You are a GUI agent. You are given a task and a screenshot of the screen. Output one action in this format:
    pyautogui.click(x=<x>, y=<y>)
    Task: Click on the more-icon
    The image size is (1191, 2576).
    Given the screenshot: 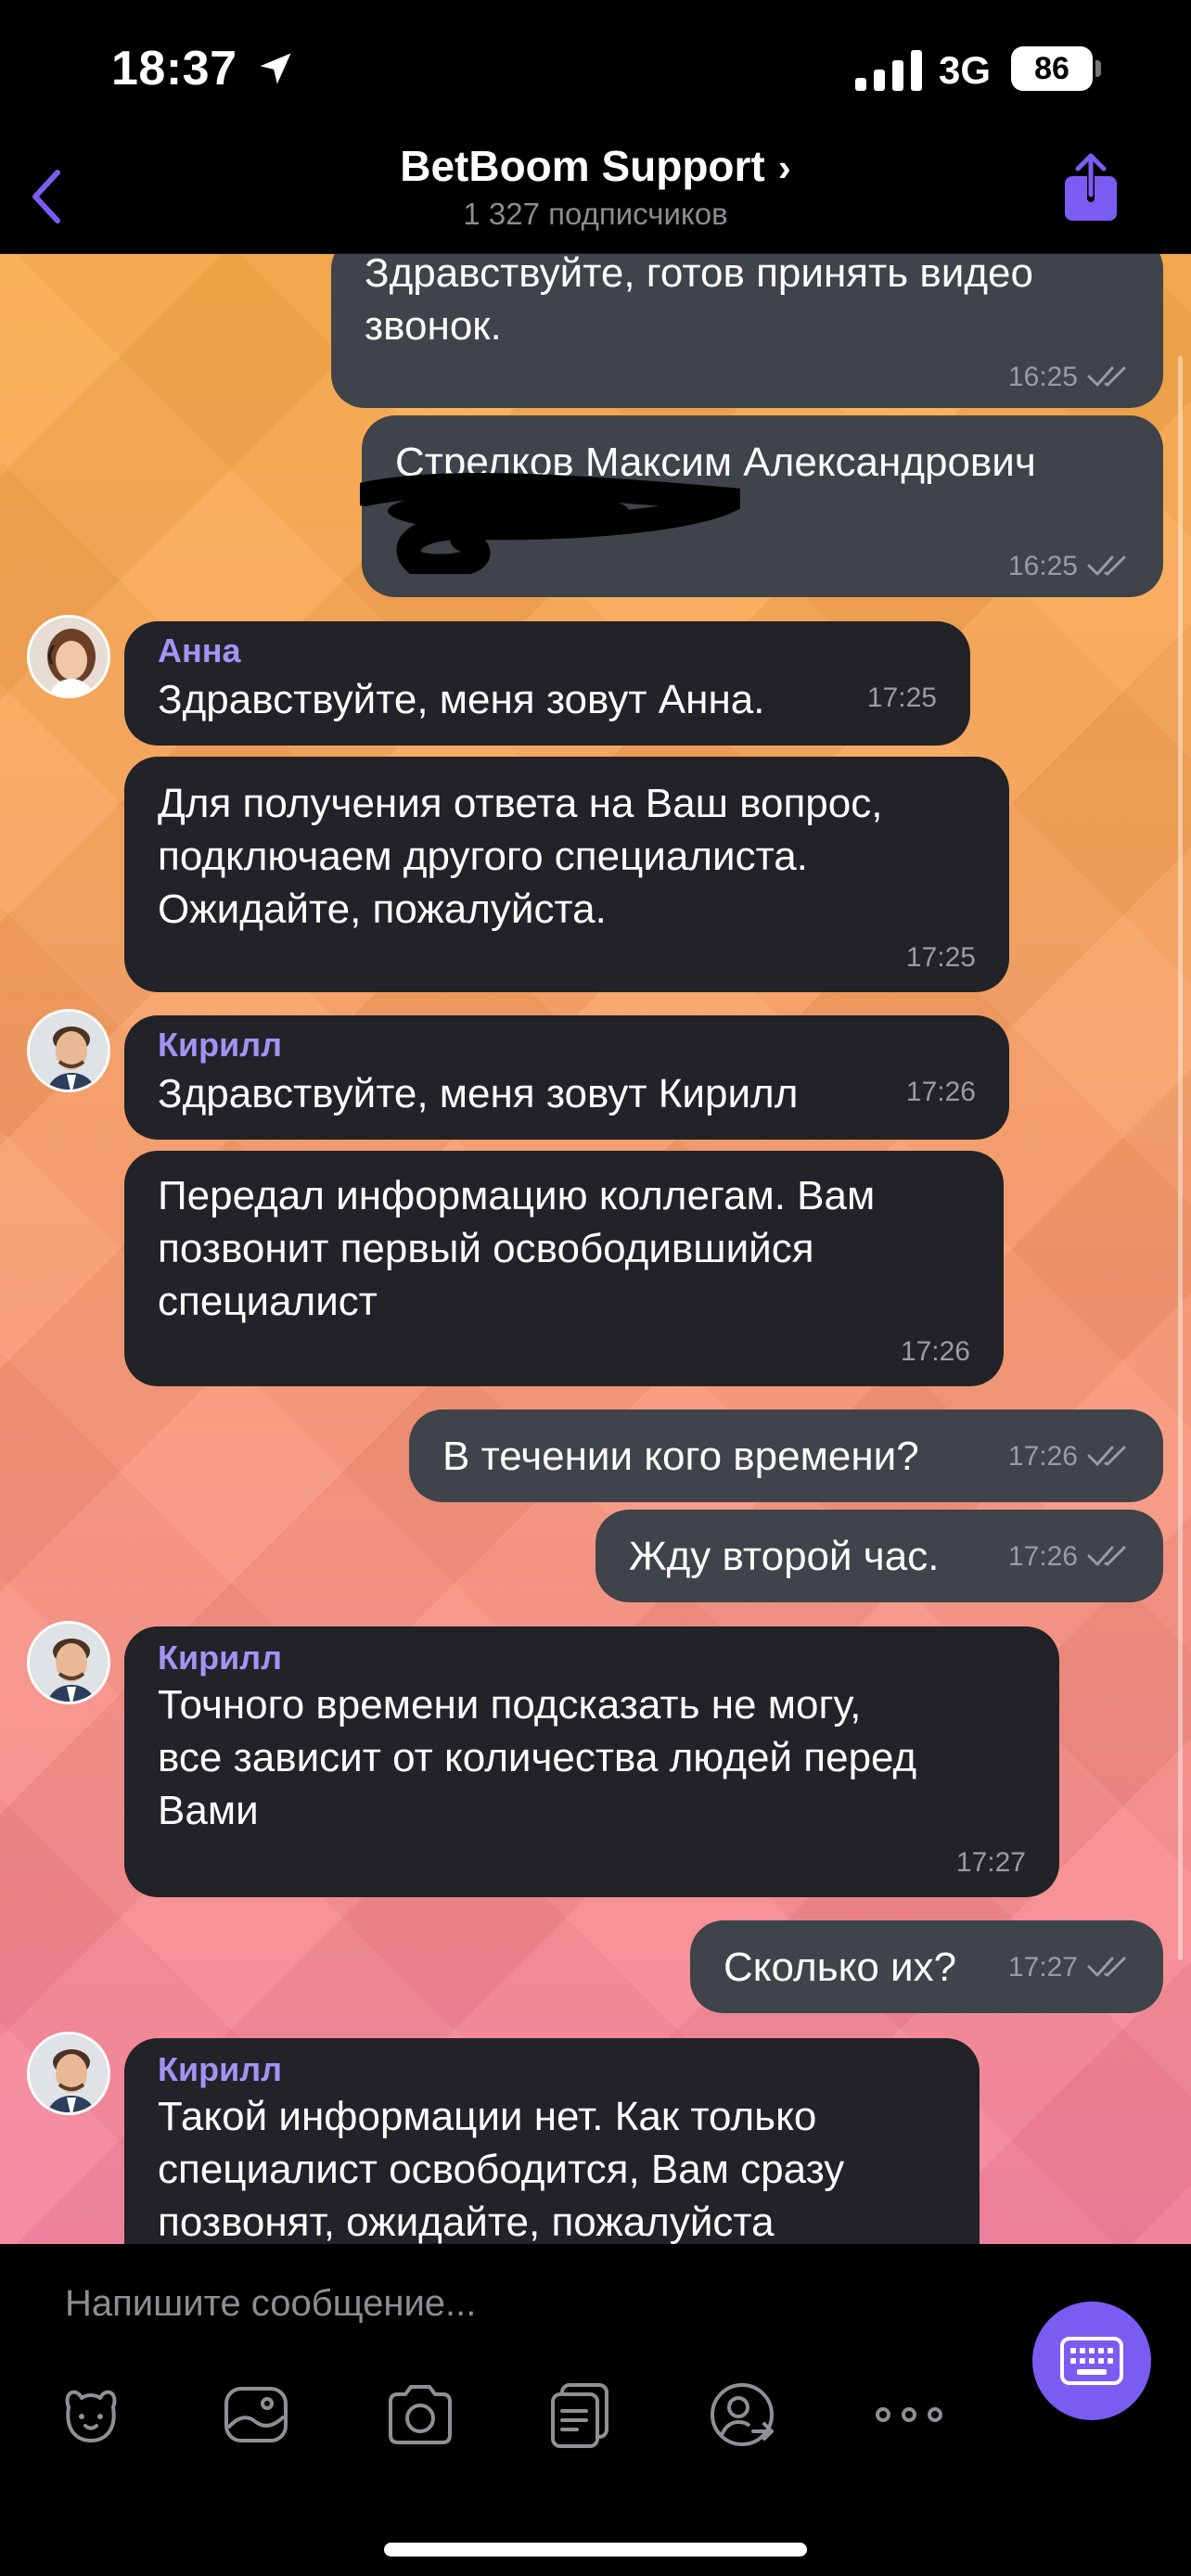 What is the action you would take?
    pyautogui.click(x=909, y=2414)
    